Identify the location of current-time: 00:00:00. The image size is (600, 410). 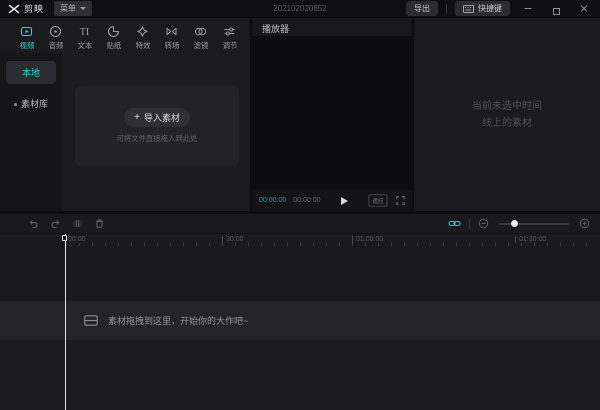
(273, 200).